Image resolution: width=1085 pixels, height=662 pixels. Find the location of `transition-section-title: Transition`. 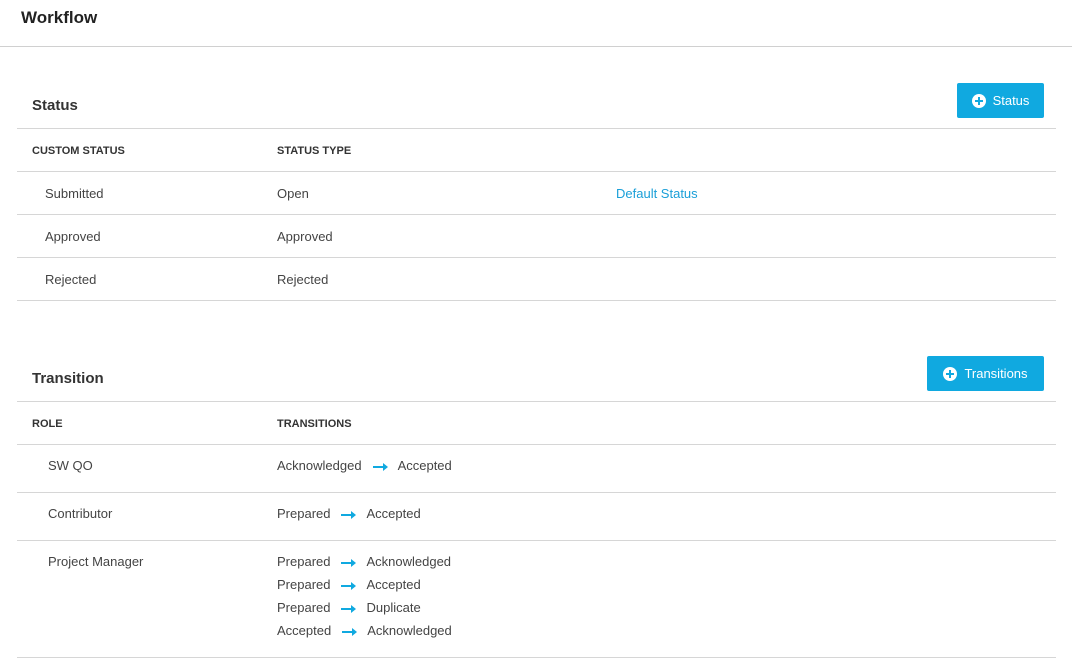

transition-section-title: Transition is located at coordinates (68, 378).